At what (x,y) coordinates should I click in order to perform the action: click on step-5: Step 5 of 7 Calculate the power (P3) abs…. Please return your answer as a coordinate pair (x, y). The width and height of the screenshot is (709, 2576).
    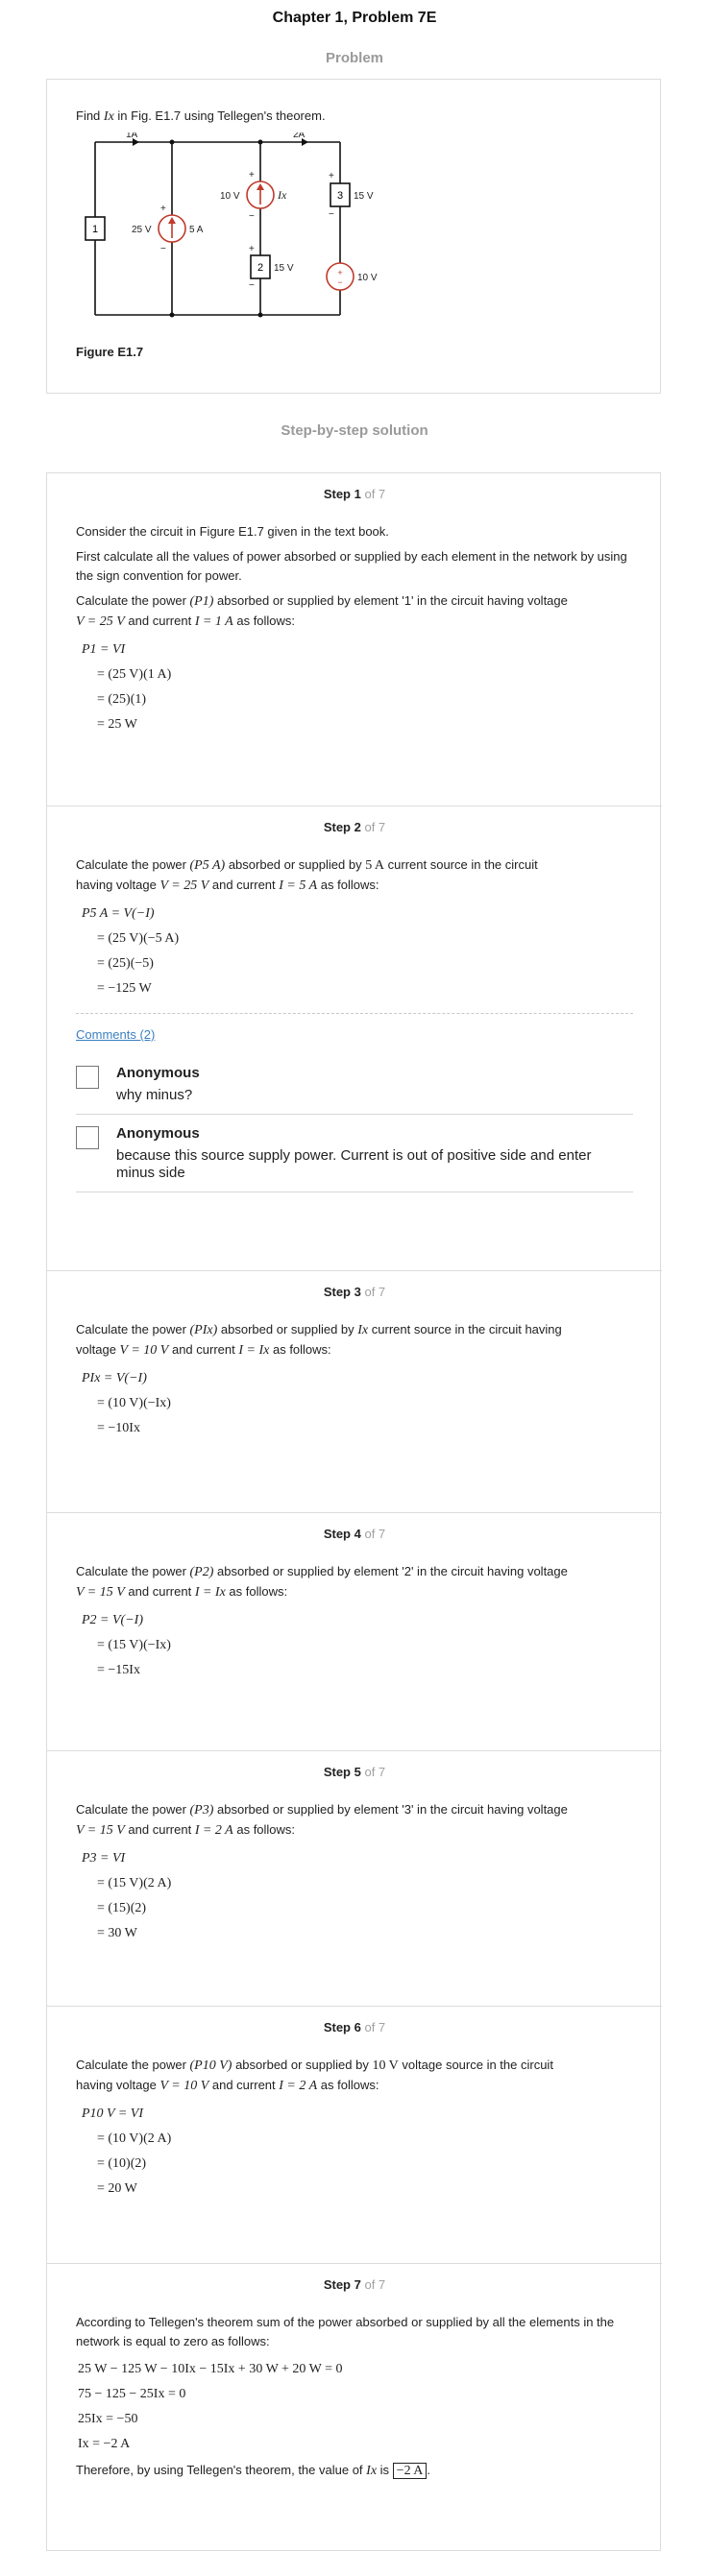
    Looking at the image, I should click on (354, 1878).